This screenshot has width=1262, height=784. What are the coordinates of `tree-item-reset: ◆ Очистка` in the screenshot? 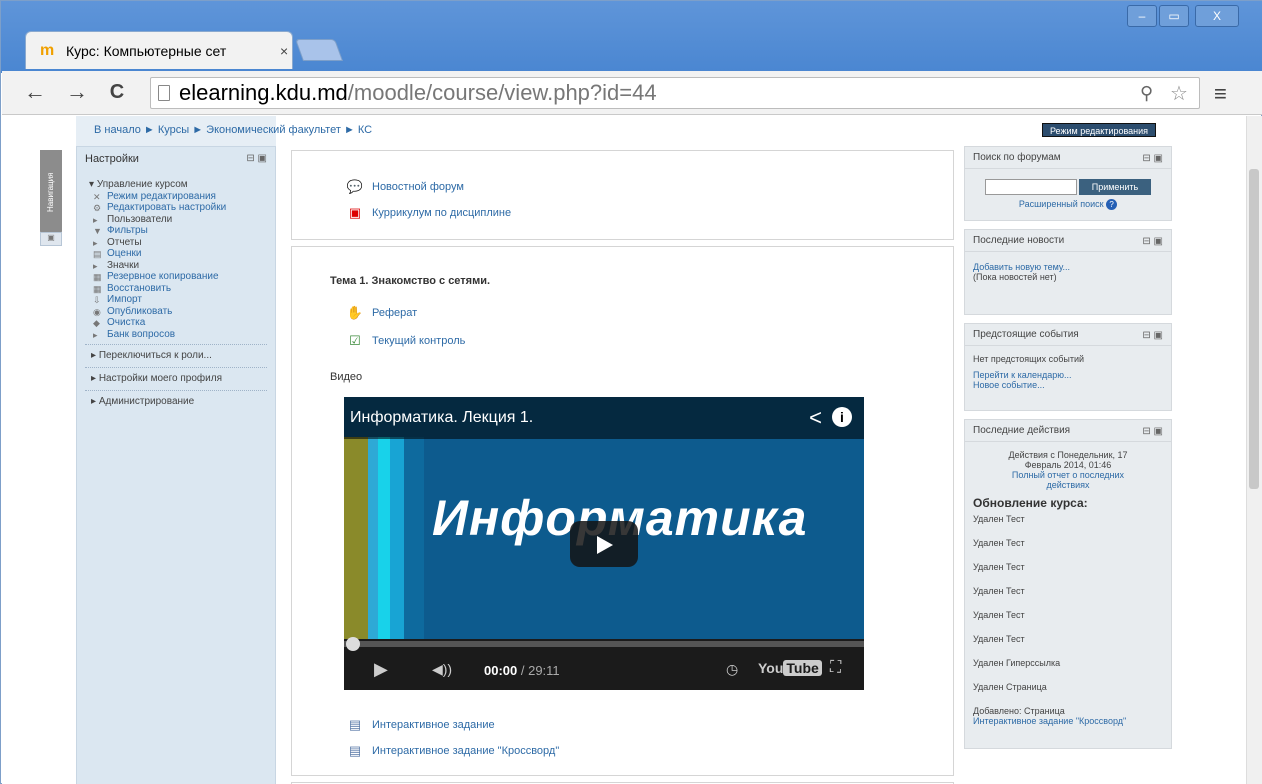 It's located at (182, 323).